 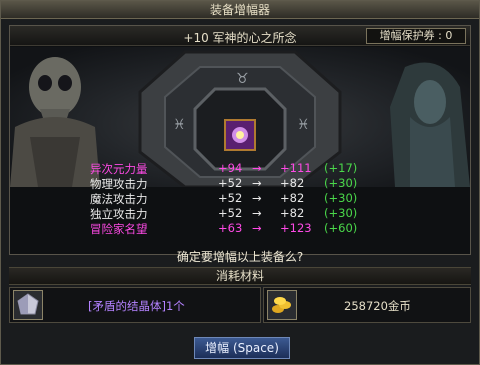 What do you see at coordinates (119, 229) in the screenshot?
I see `stat-label: 冒险家名望` at bounding box center [119, 229].